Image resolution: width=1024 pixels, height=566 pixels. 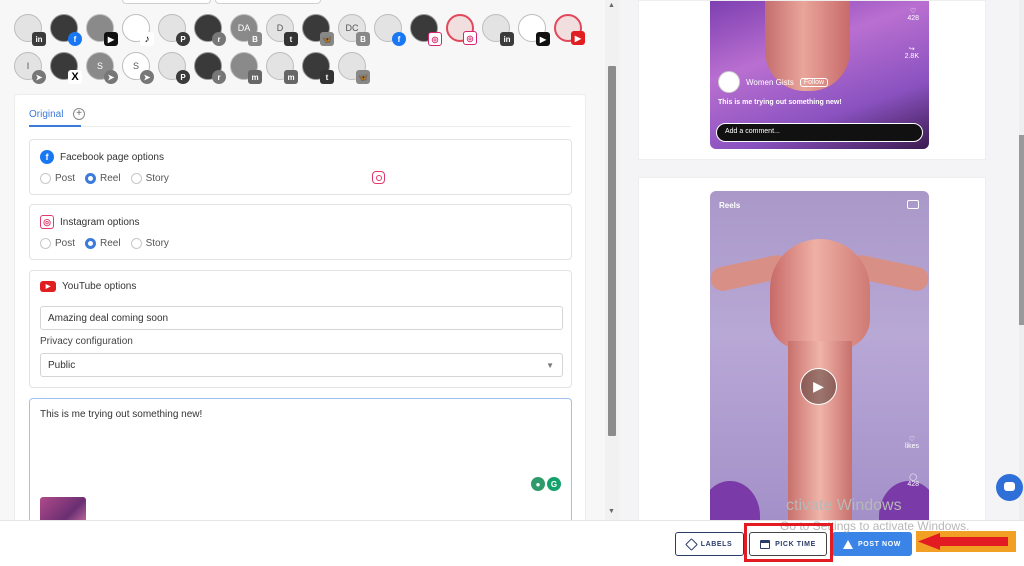 What do you see at coordinates (66, 68) in the screenshot?
I see `account-avatar: X` at bounding box center [66, 68].